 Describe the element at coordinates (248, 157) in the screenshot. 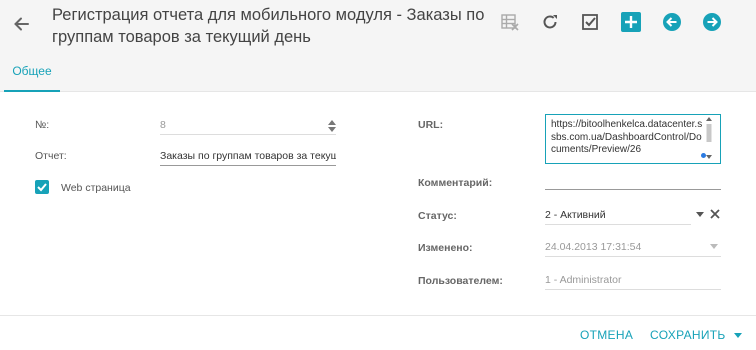

I see `report-field: Заказы по группам товаров за текущи` at that location.